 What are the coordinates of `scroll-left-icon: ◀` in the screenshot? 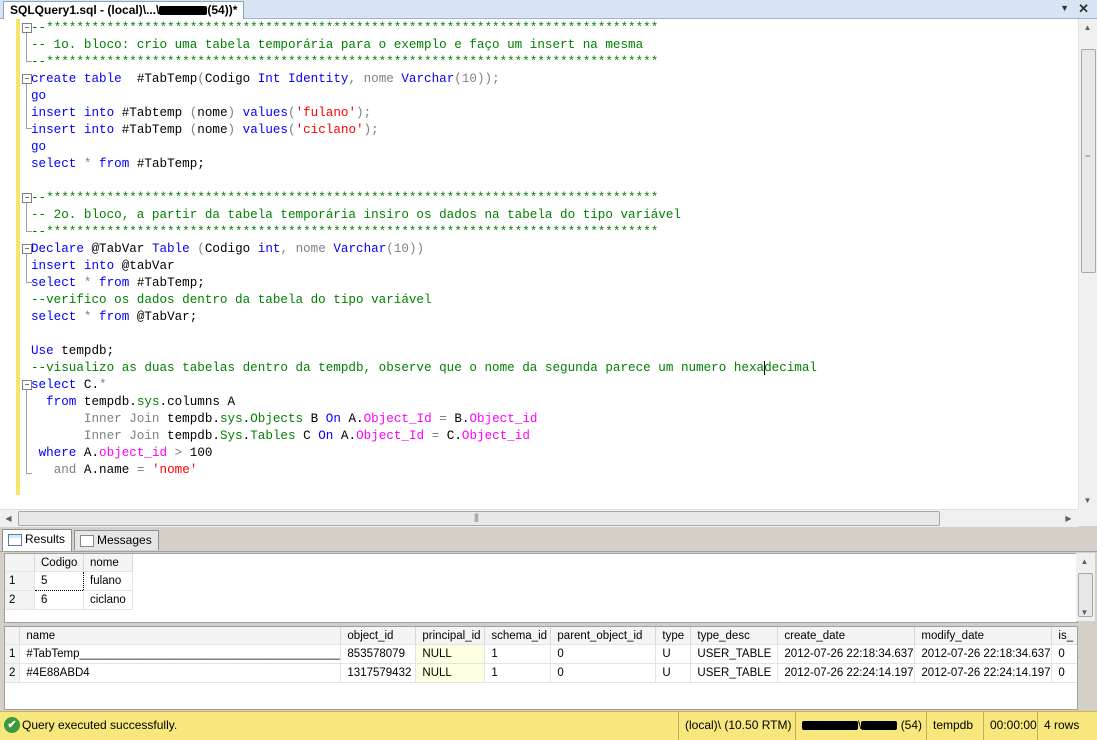 It's located at (8, 518).